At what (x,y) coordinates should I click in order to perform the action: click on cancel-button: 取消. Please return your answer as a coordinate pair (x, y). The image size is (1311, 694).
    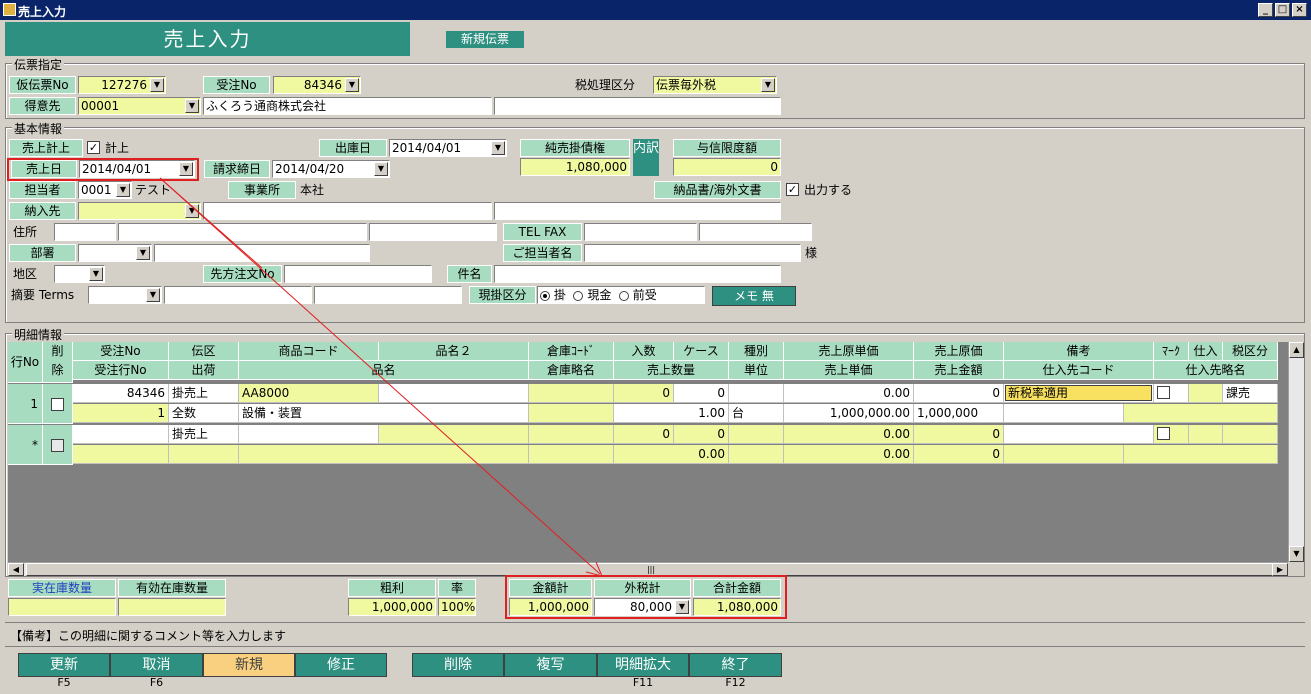
    Looking at the image, I should click on (156, 665).